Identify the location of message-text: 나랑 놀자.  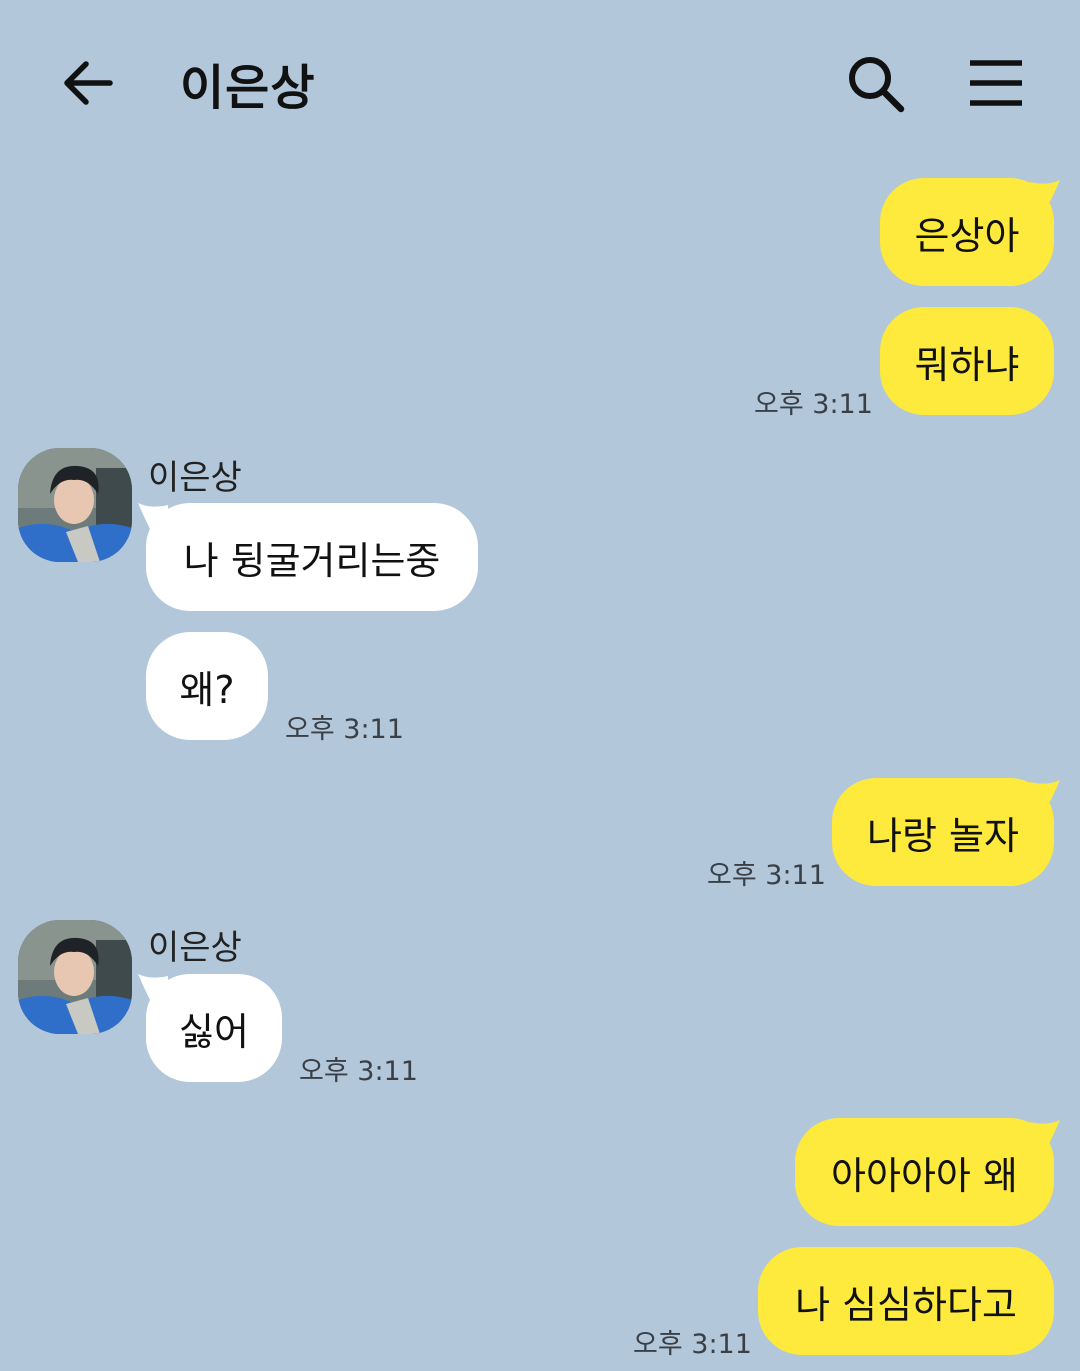
(943, 835).